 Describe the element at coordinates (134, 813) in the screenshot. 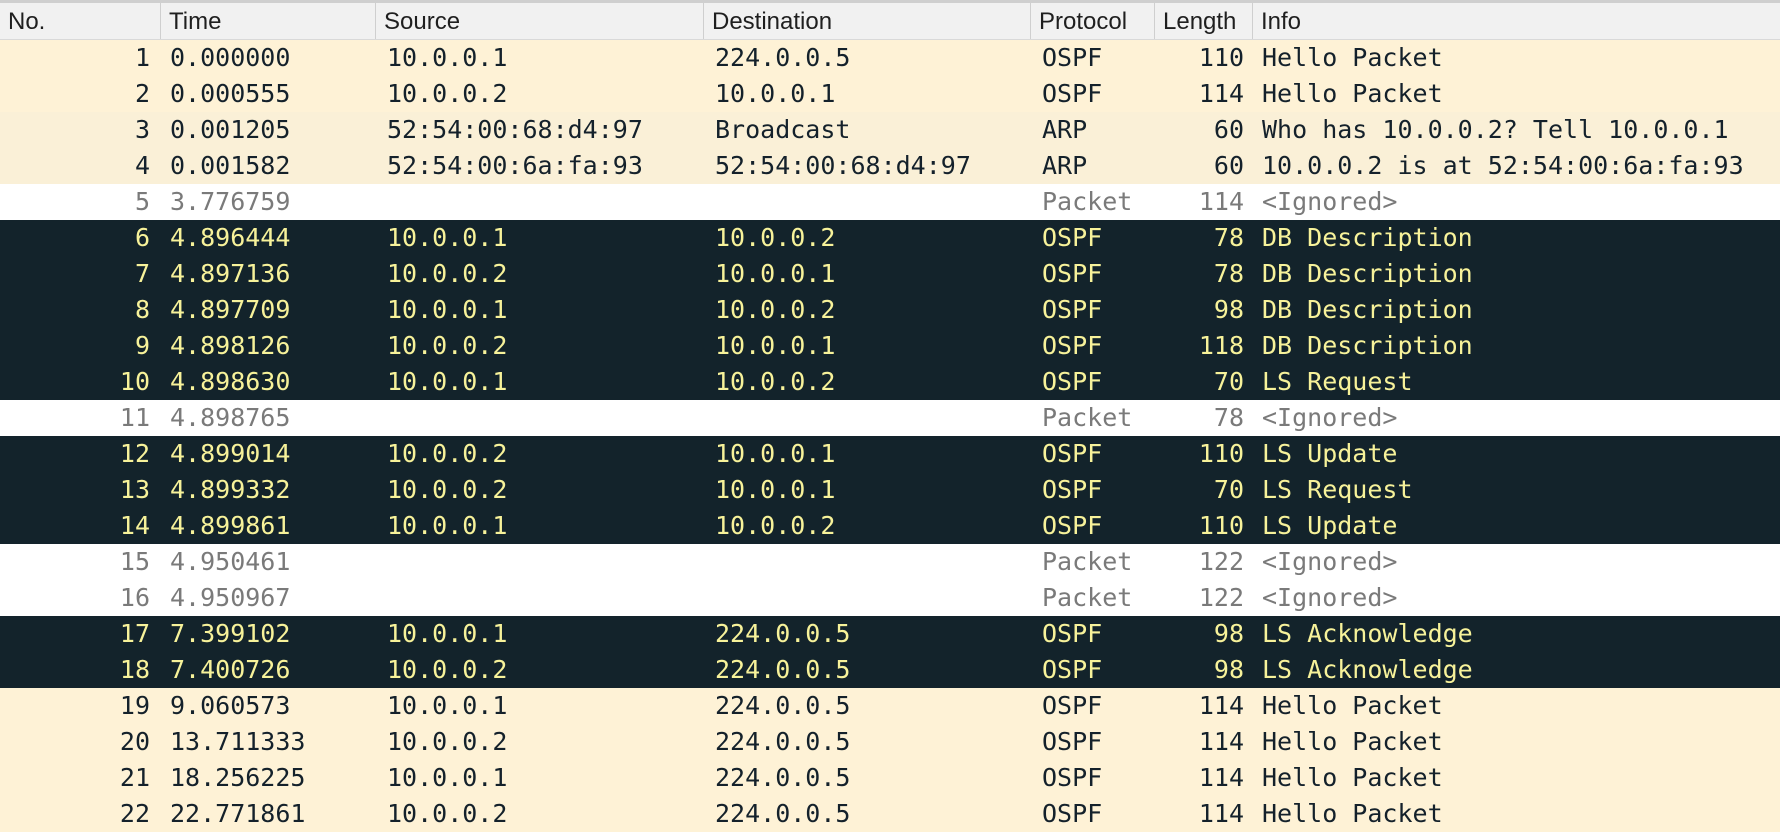

I see `packet-no: 22` at that location.